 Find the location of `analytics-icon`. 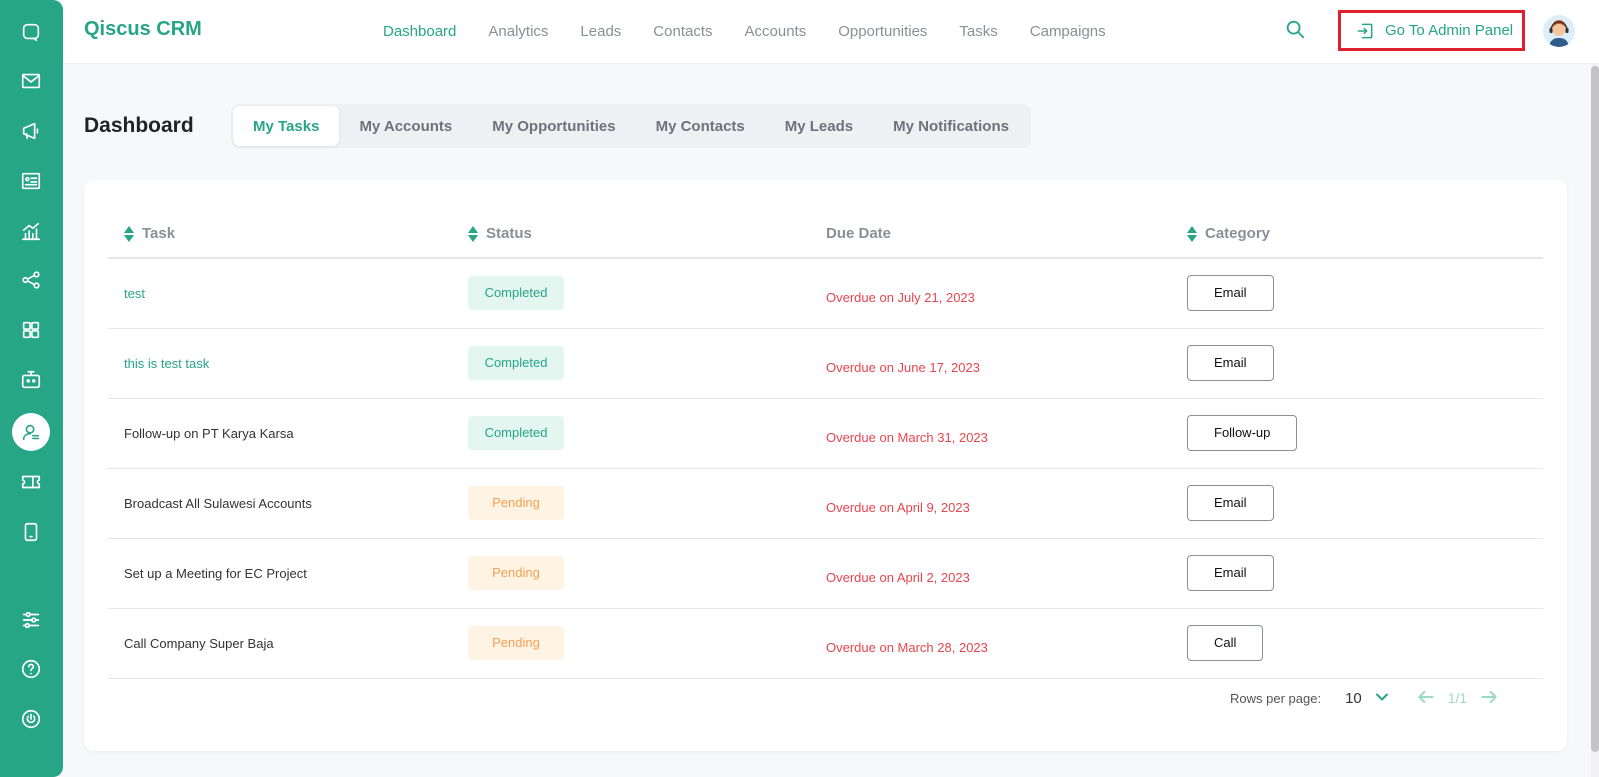

analytics-icon is located at coordinates (31, 231).